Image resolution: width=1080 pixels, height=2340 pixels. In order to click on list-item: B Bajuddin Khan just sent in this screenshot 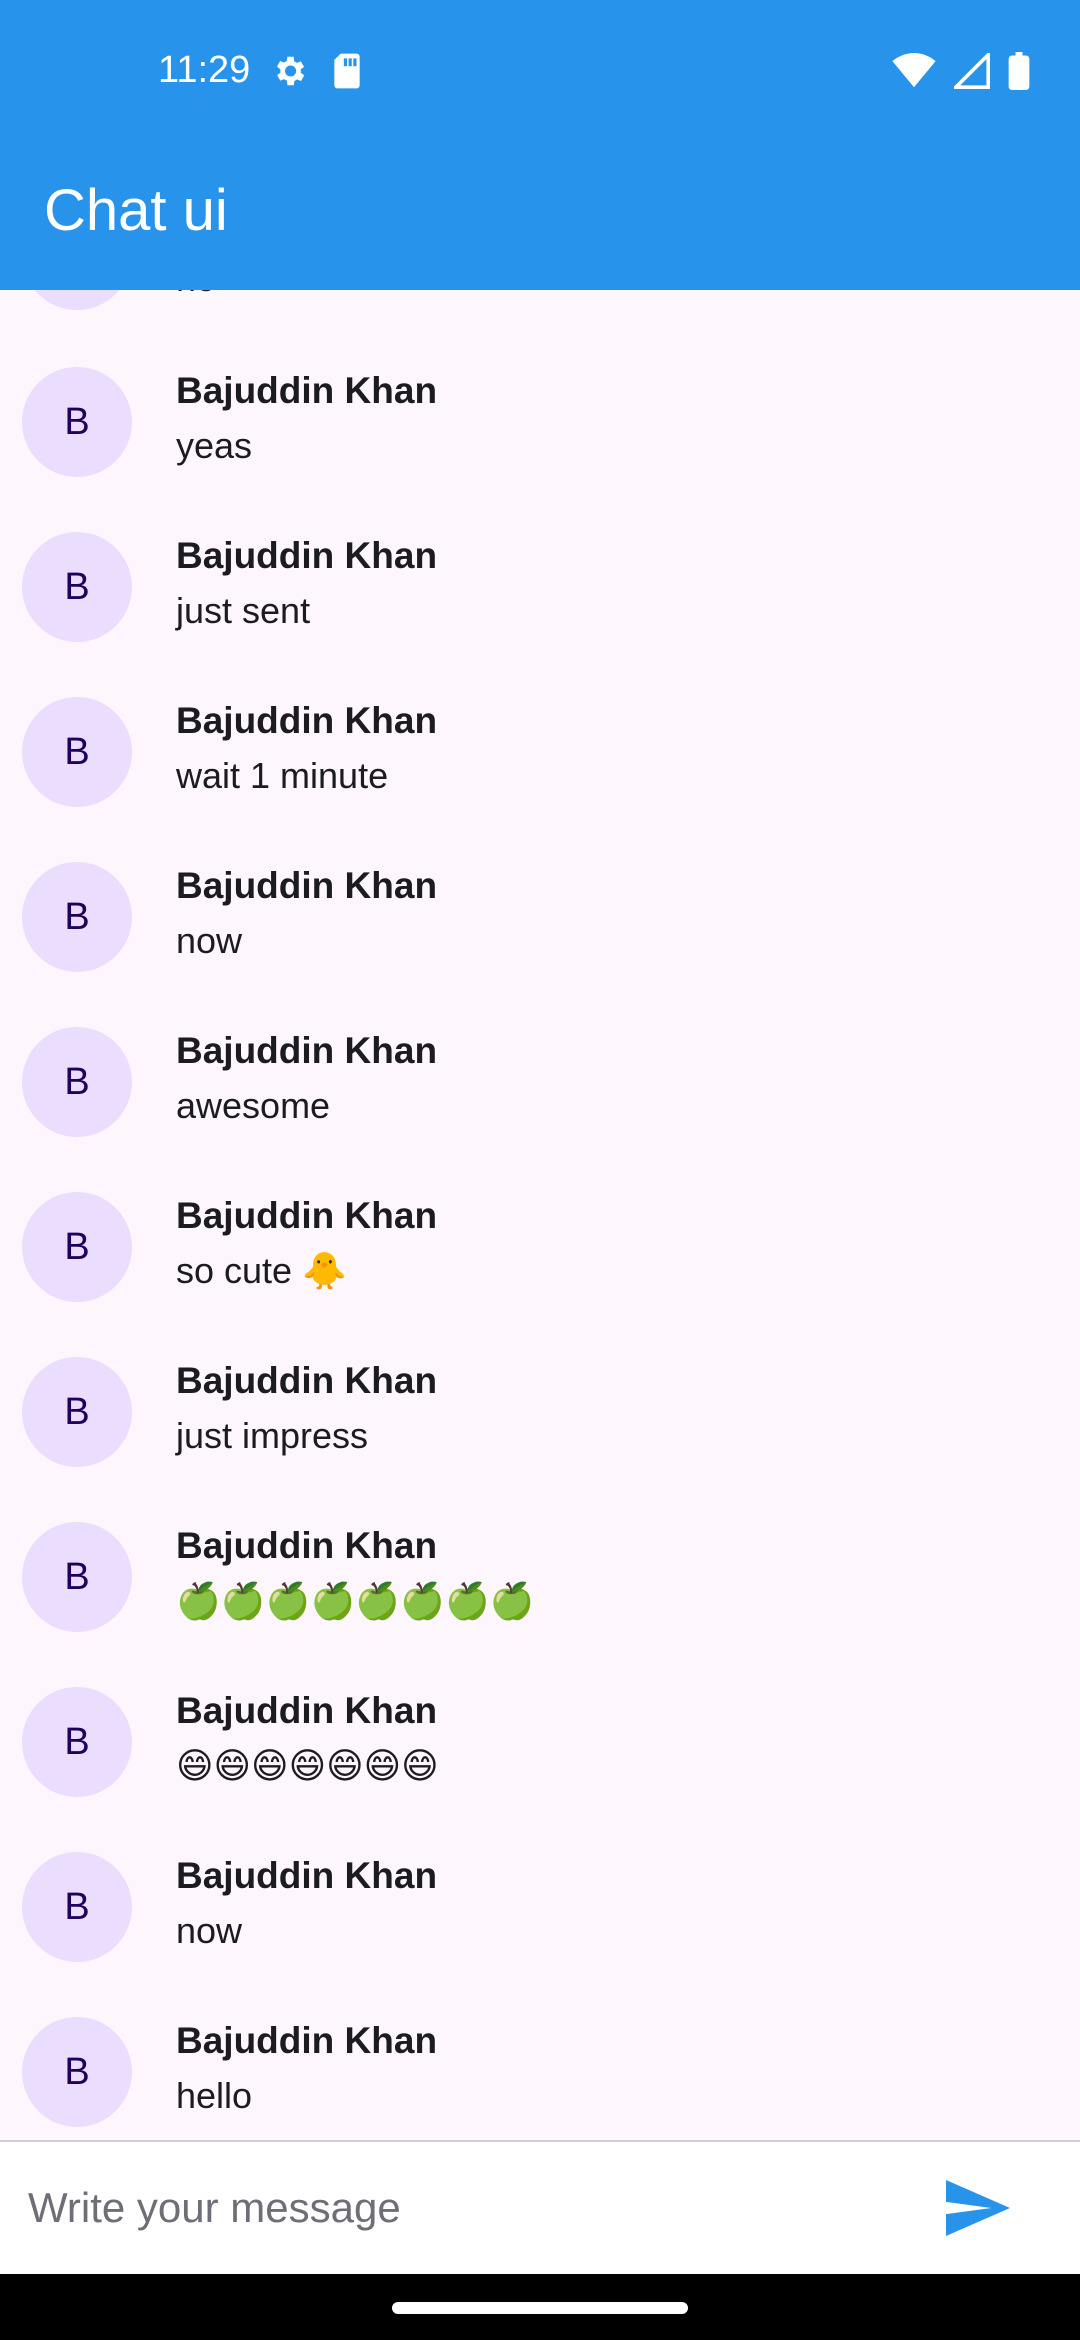, I will do `click(540, 614)`.